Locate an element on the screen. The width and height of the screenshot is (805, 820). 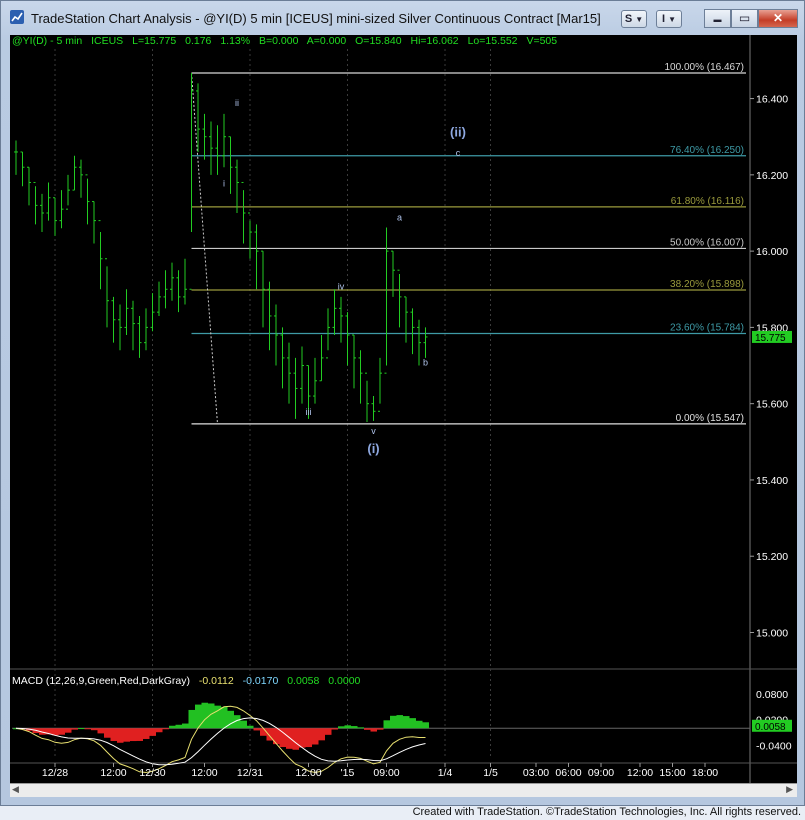
time-tick-label: 12/30 is located at coordinates (152, 773).